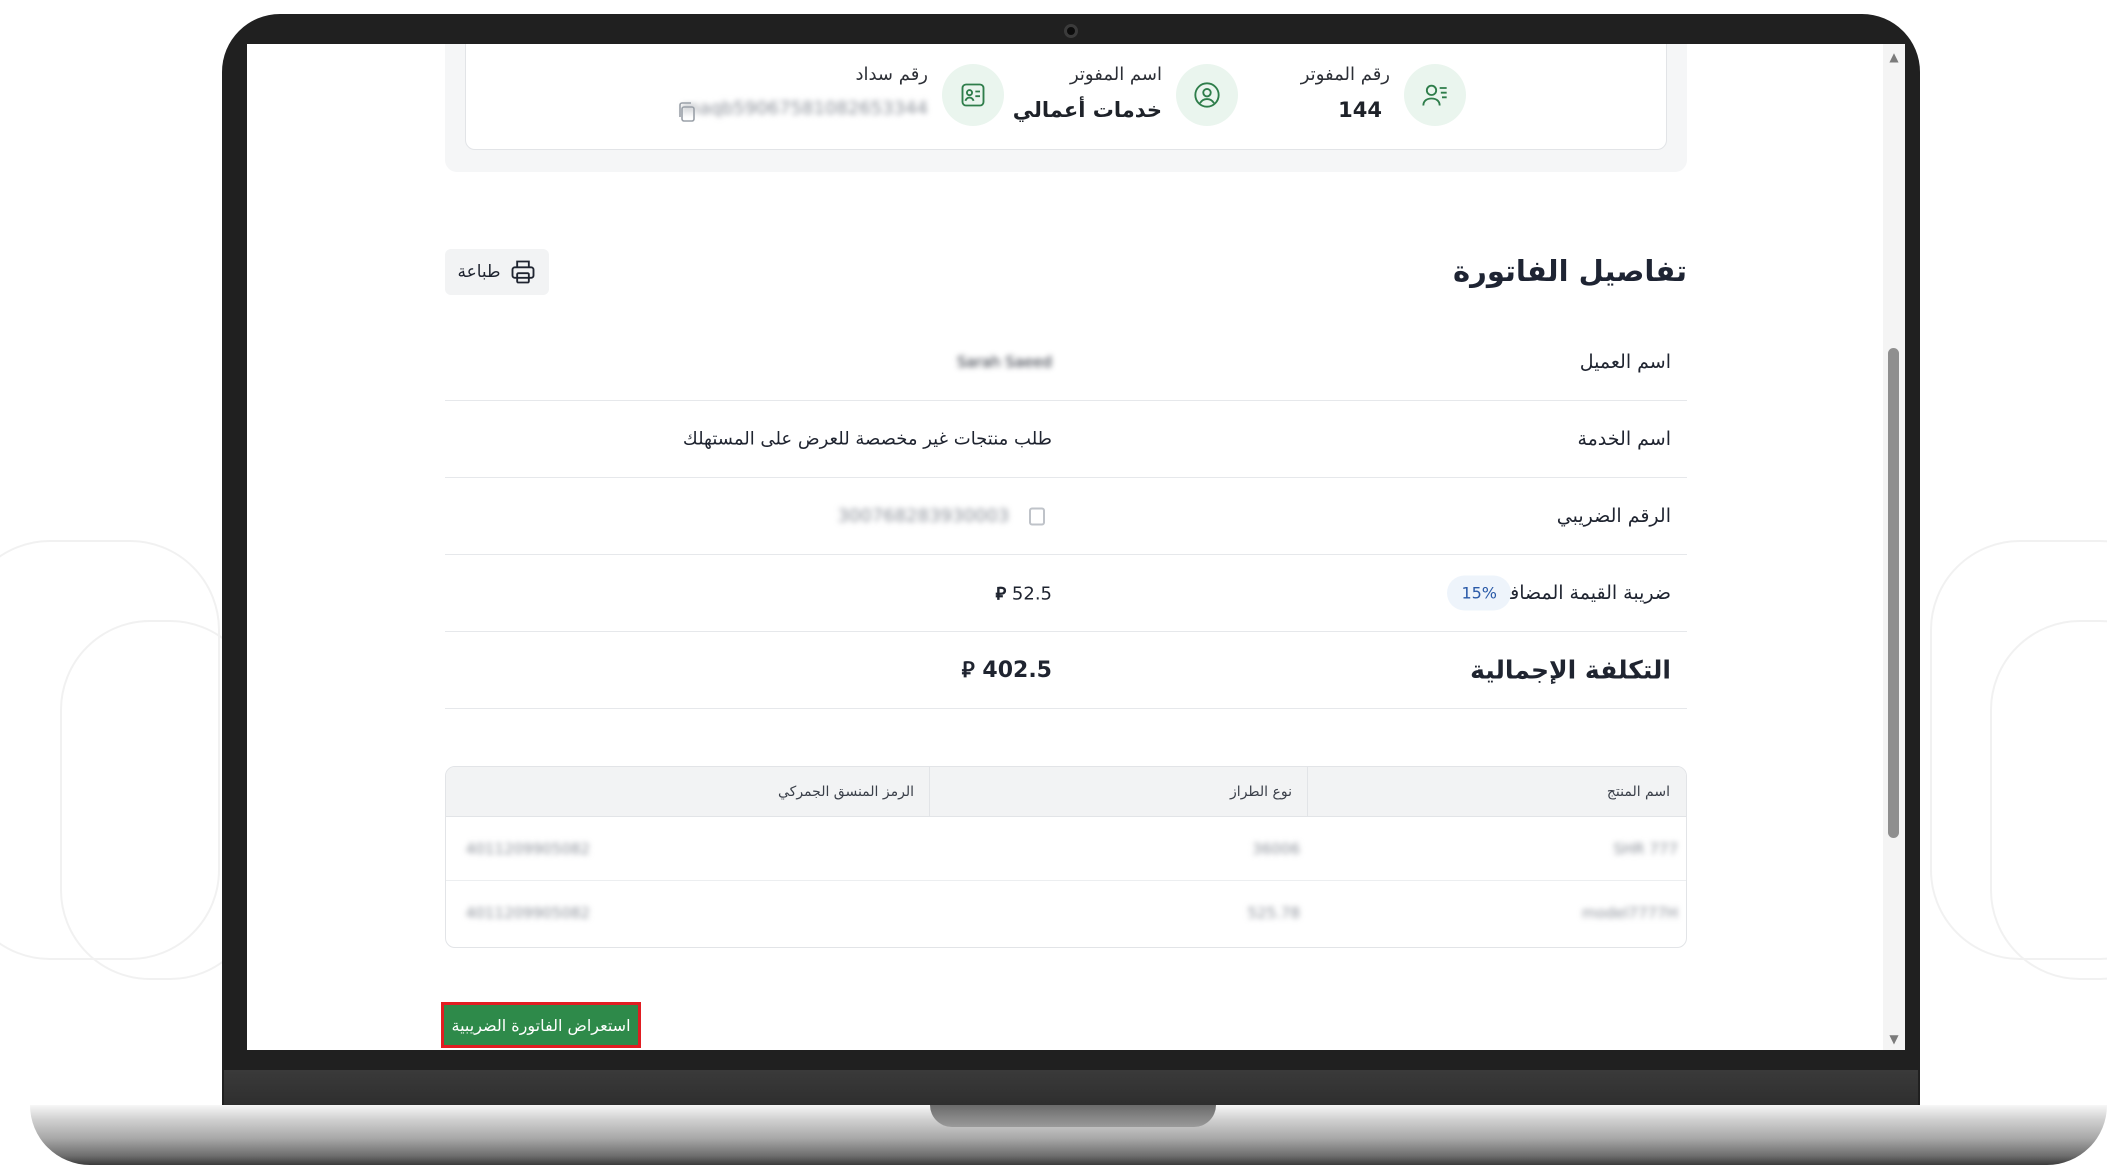 The image size is (2107, 1165). I want to click on user-circle-icon, so click(1207, 95).